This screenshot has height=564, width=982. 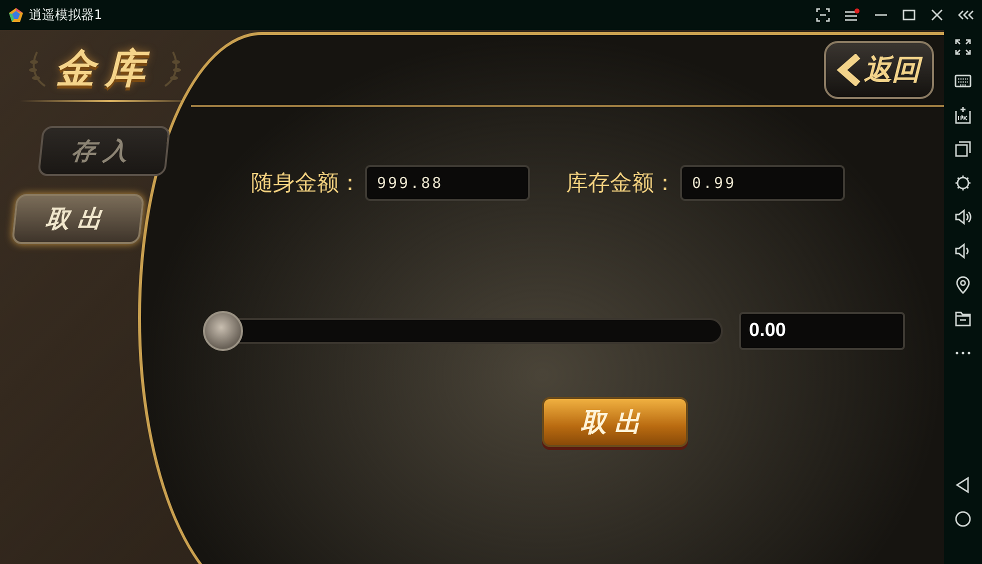 I want to click on slider-thumb, so click(x=223, y=331).